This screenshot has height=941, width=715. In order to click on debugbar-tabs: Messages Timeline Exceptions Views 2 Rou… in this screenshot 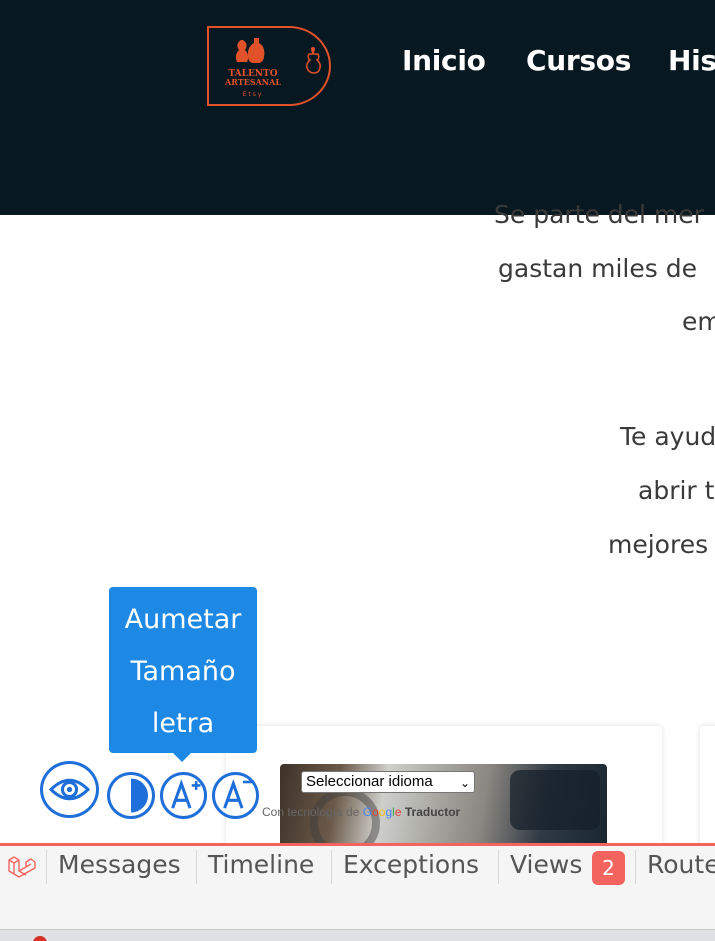, I will do `click(357, 867)`.